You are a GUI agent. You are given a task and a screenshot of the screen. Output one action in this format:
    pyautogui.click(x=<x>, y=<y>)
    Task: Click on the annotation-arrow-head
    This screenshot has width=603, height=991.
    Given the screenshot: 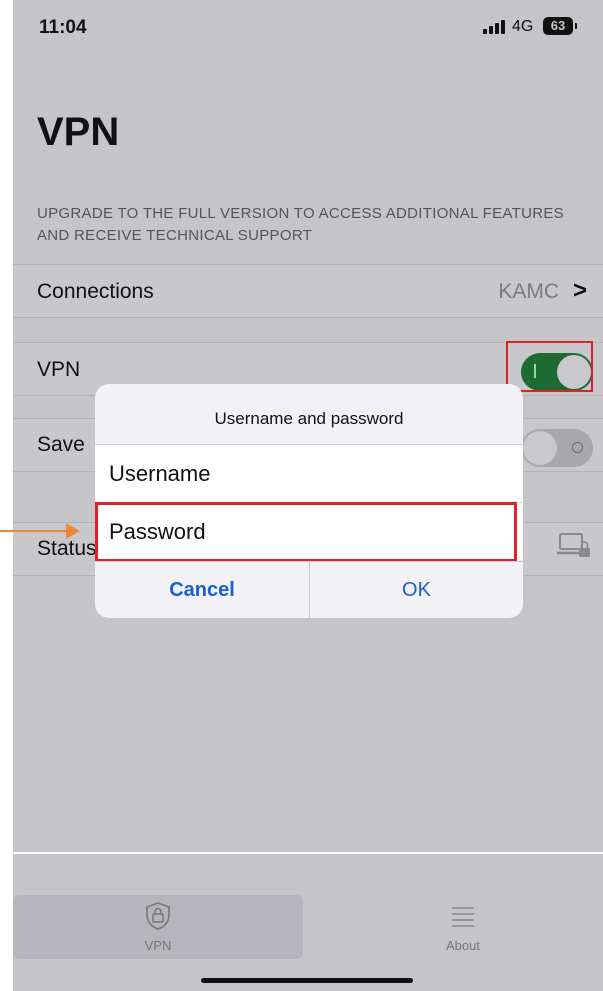 What is the action you would take?
    pyautogui.click(x=73, y=531)
    